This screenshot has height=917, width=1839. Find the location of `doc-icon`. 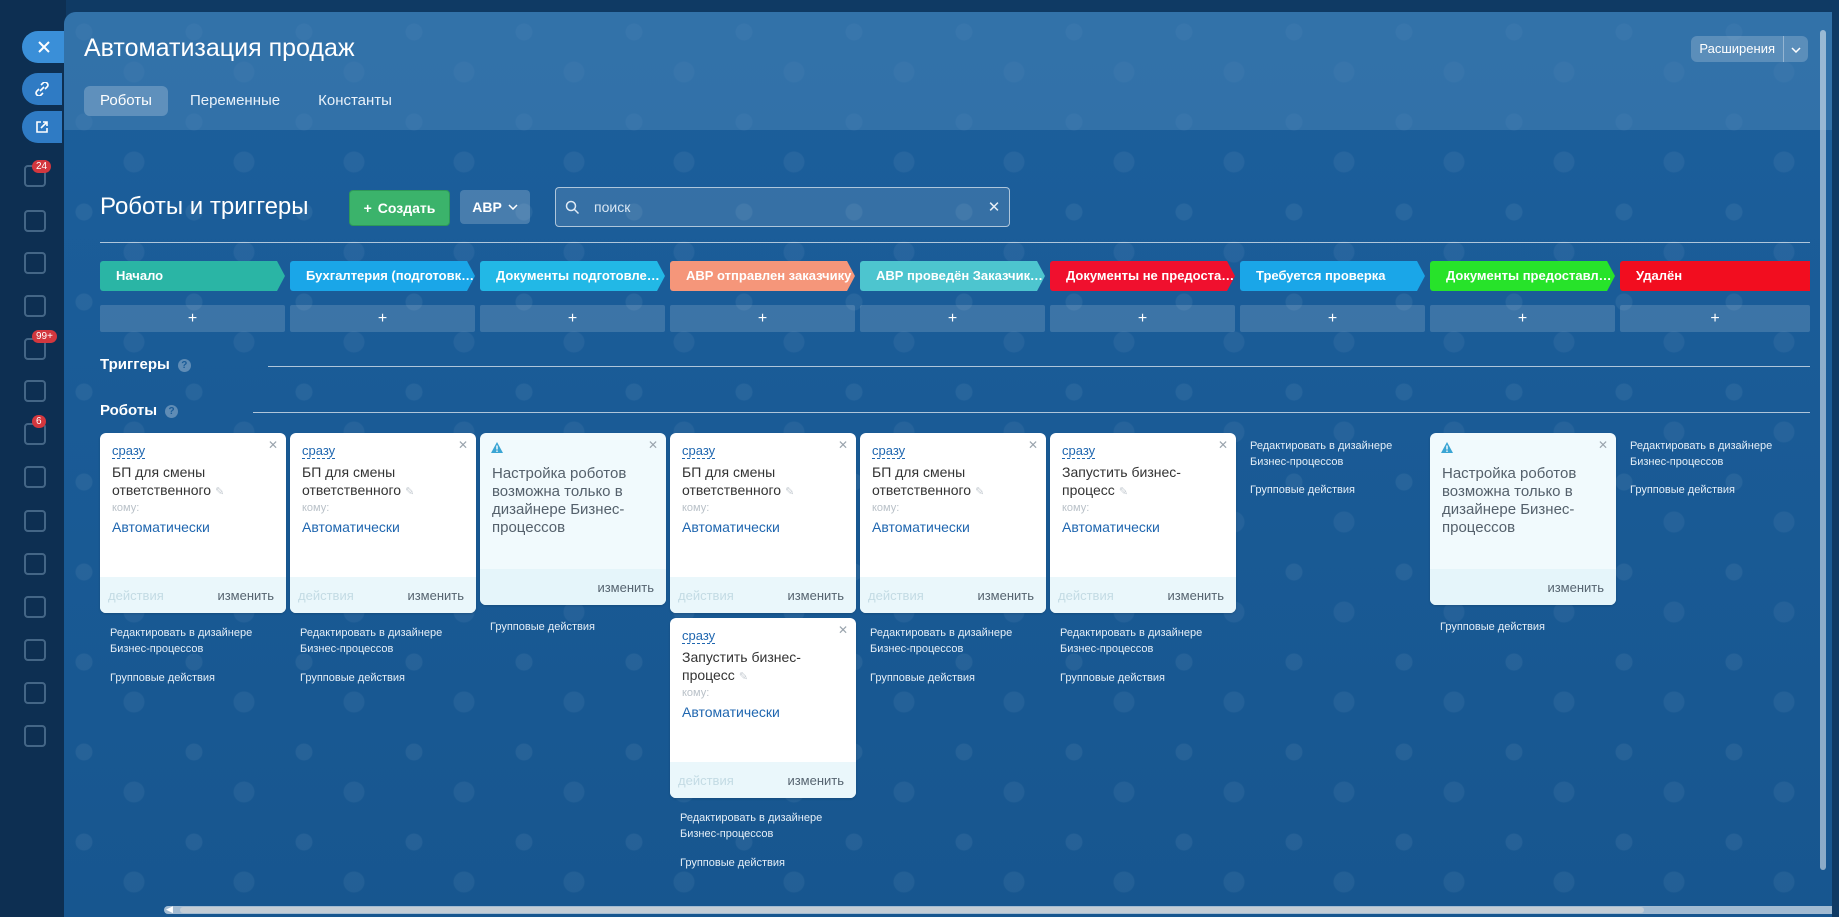

doc-icon is located at coordinates (35, 477).